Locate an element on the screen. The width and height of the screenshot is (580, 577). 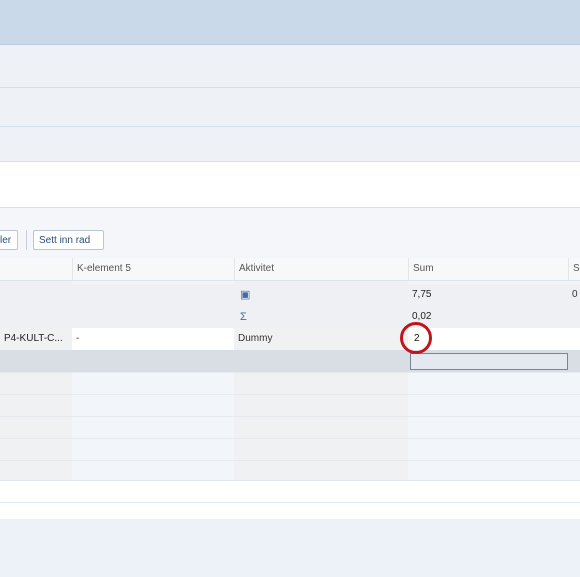
s-cell: 0 is located at coordinates (574, 295).